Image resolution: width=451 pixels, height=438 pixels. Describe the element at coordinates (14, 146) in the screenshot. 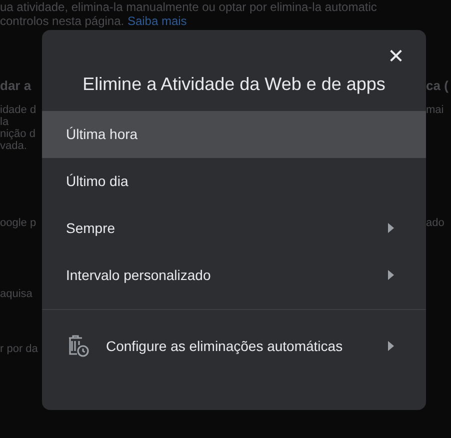

I see `background-text: vada.` at that location.